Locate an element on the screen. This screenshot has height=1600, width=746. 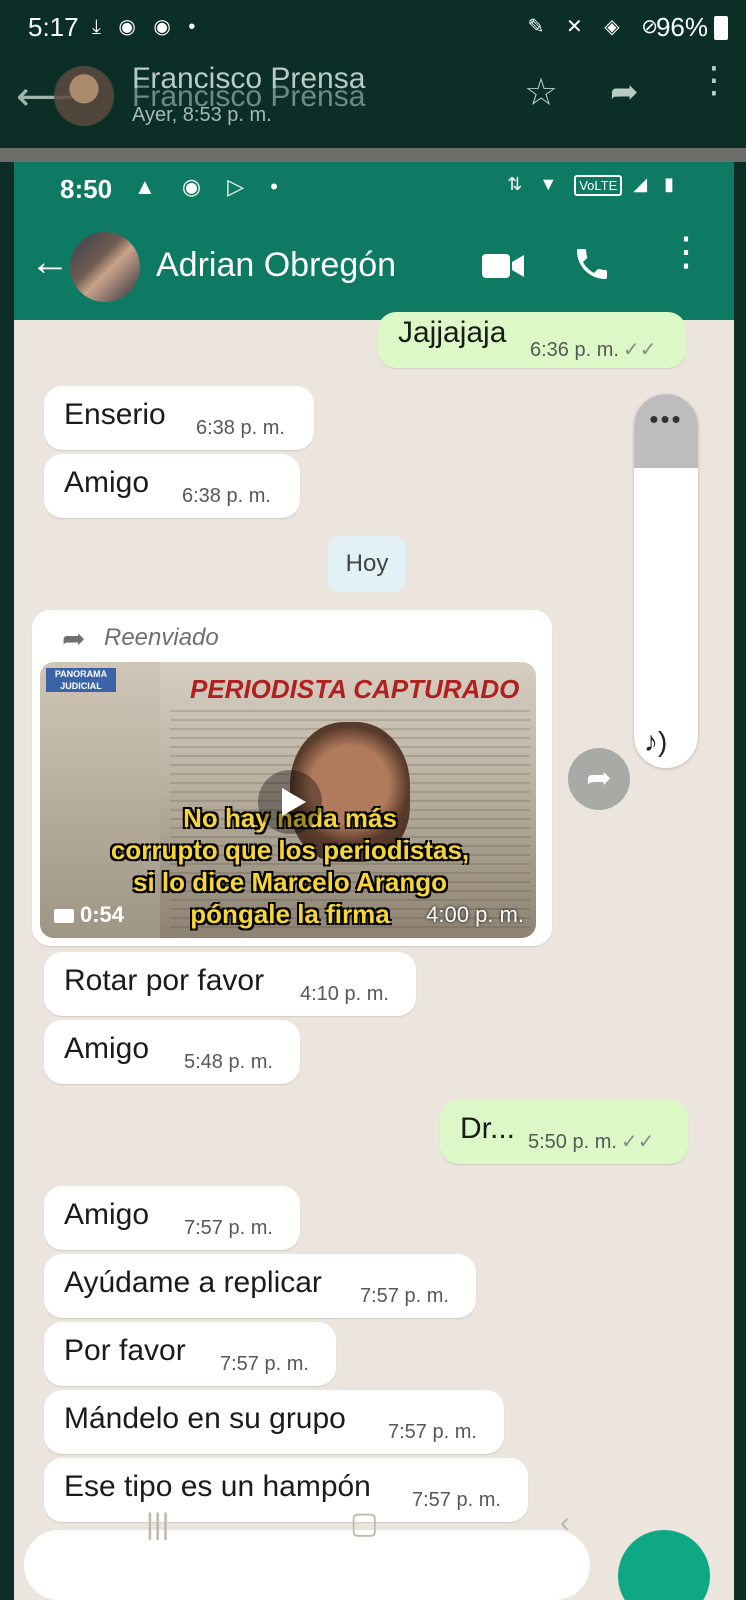
message-time: 5:50 p. m. ✓✓ is located at coordinates (591, 1142).